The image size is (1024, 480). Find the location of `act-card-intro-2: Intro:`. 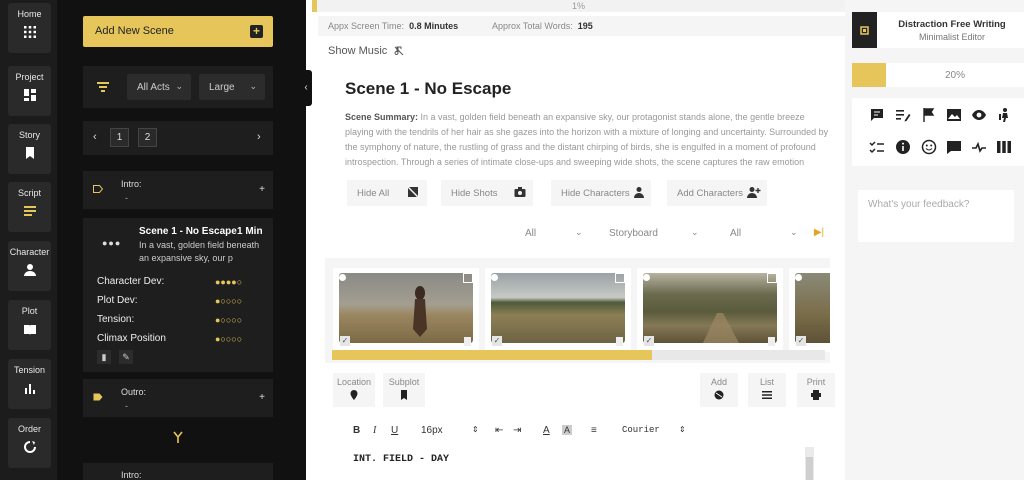

act-card-intro-2: Intro: is located at coordinates (178, 471).